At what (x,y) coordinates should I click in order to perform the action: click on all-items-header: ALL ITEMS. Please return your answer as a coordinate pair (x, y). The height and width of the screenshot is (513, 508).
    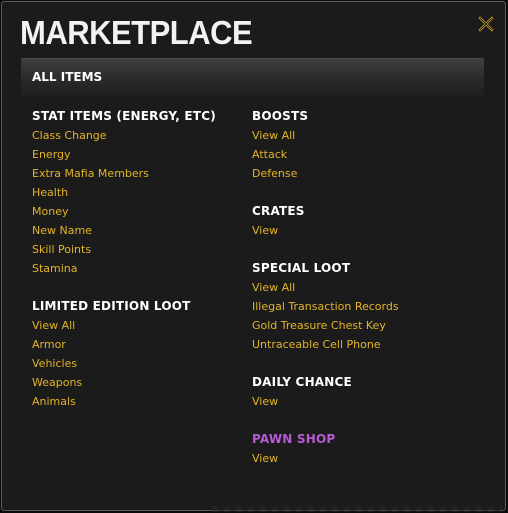
    Looking at the image, I should click on (252, 77).